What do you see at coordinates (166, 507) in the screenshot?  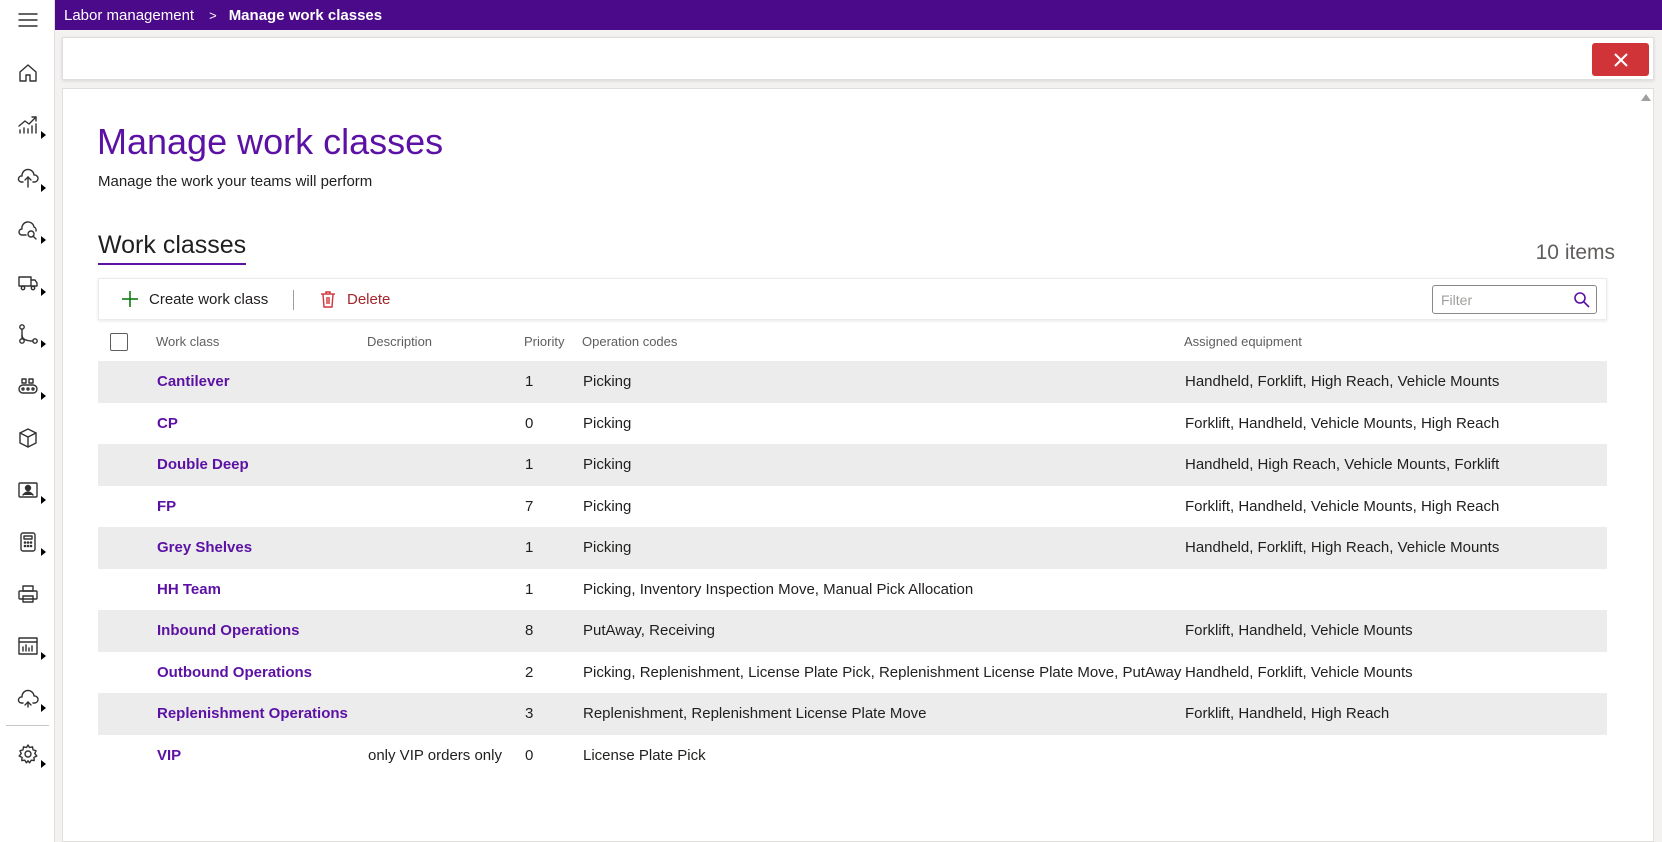 I see `work-class-link: FP` at bounding box center [166, 507].